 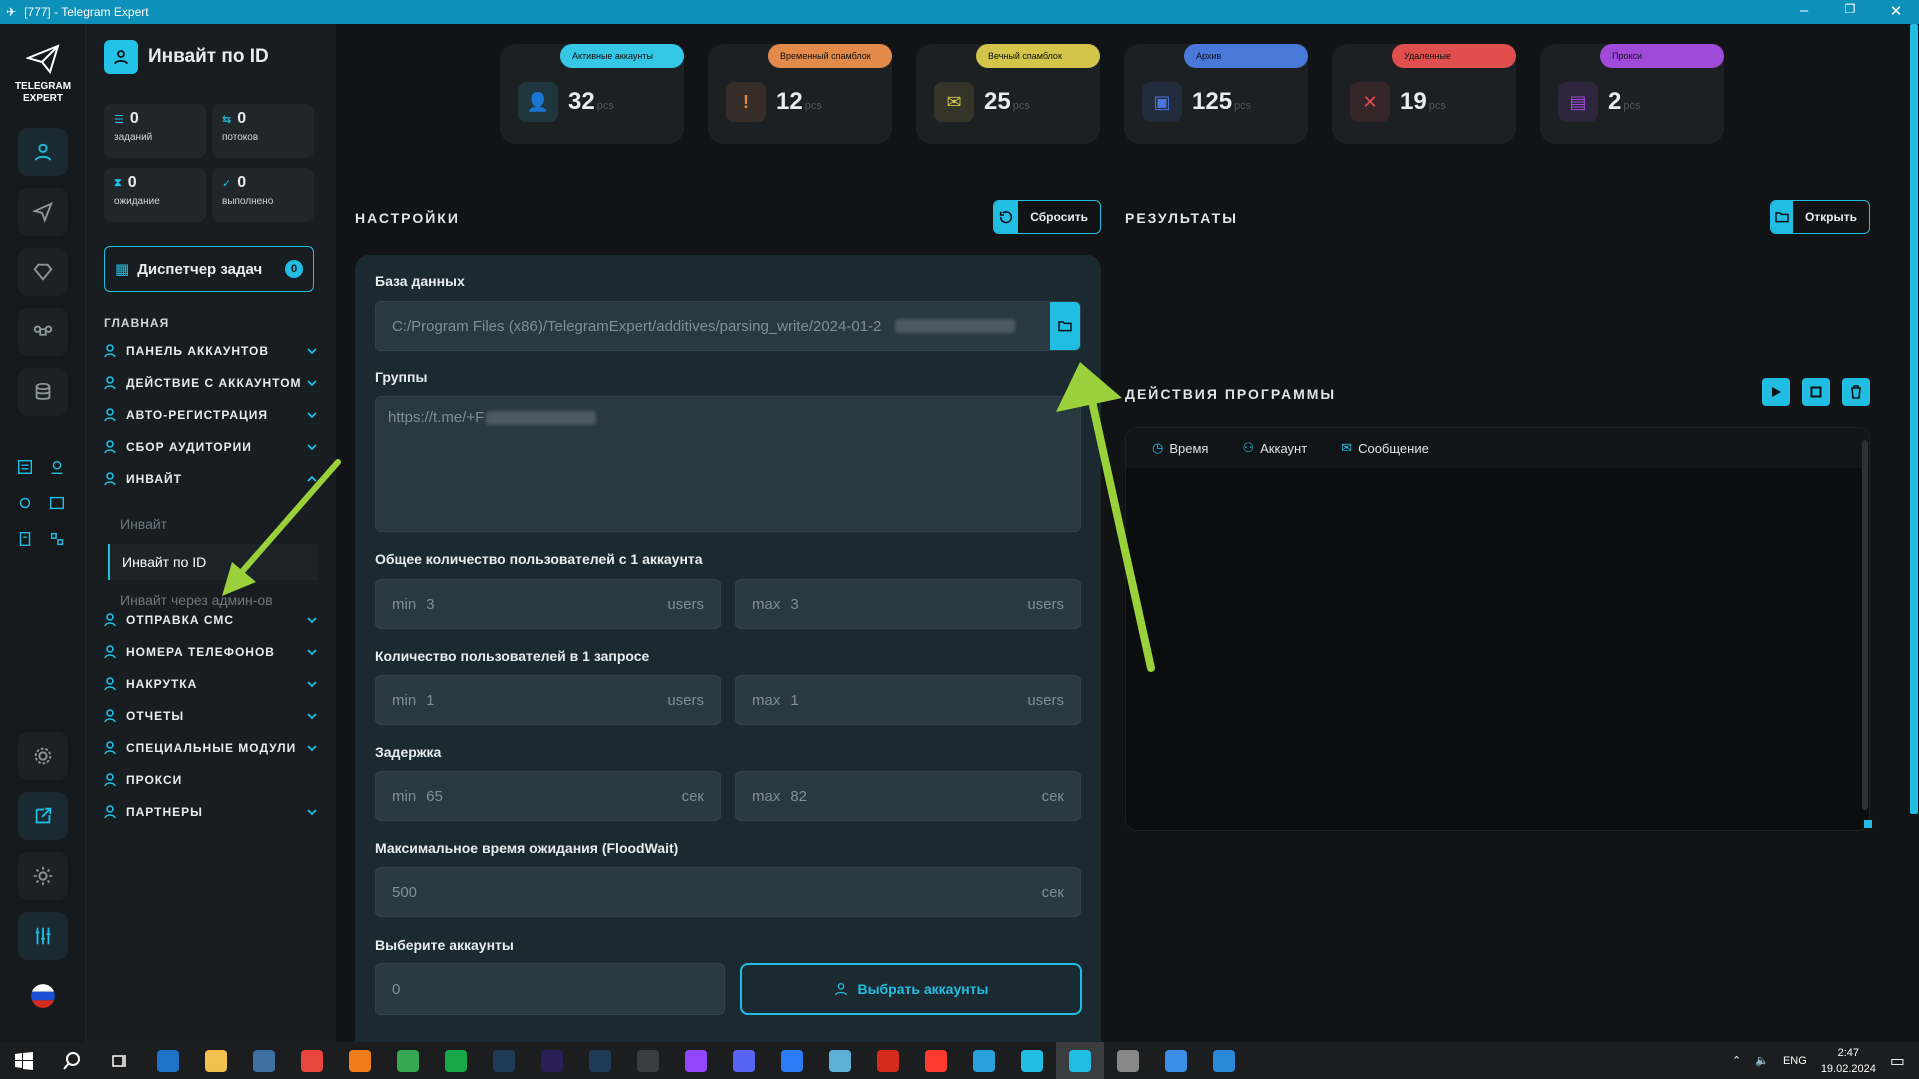 What do you see at coordinates (1856, 392) in the screenshot?
I see `clear-log-button` at bounding box center [1856, 392].